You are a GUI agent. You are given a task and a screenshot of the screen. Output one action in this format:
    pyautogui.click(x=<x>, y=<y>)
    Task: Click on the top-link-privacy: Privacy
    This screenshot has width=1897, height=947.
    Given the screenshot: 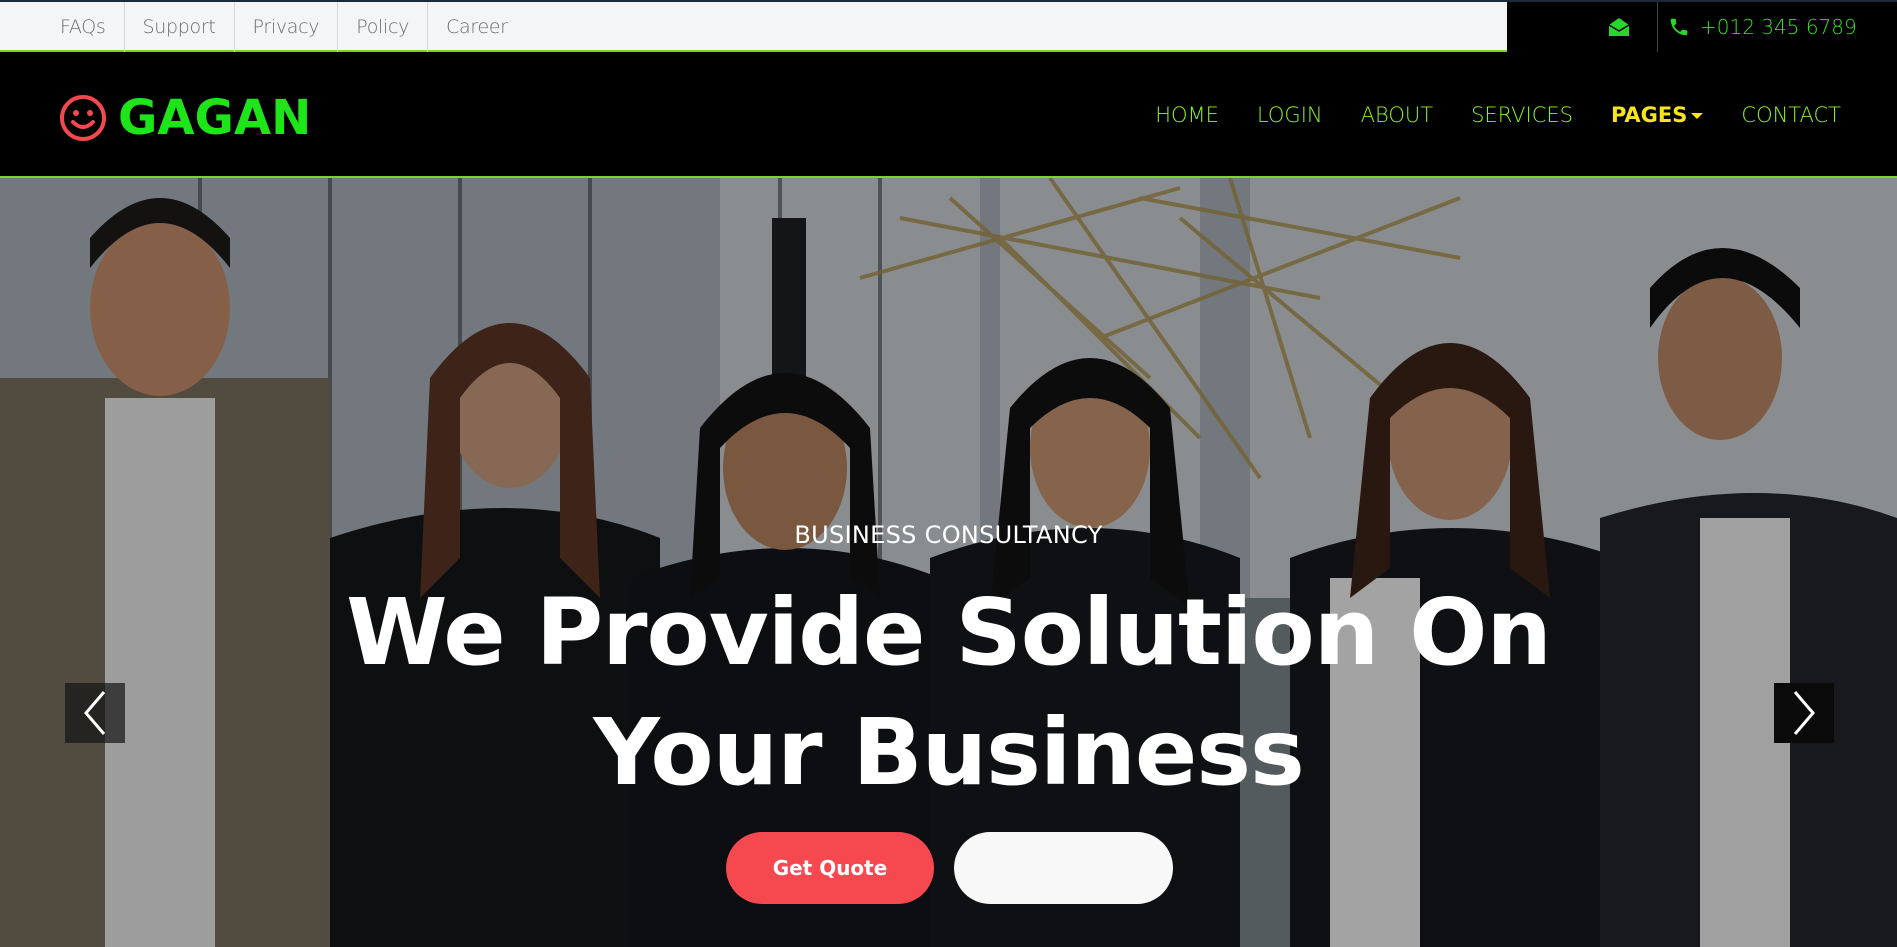 What is the action you would take?
    pyautogui.click(x=287, y=27)
    